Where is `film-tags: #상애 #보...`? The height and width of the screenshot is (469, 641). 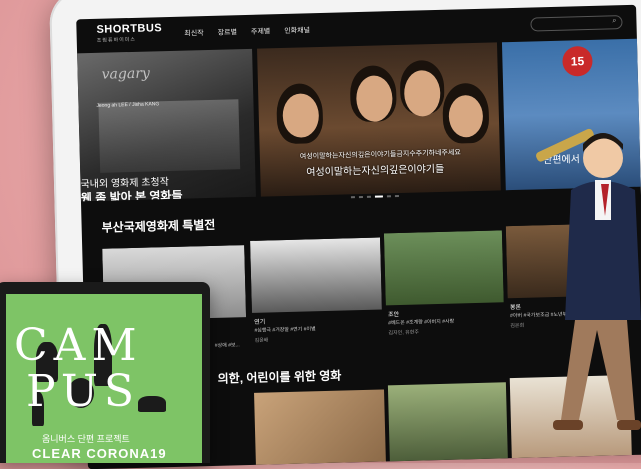
film-tags: #상애 #보... is located at coordinates (227, 345).